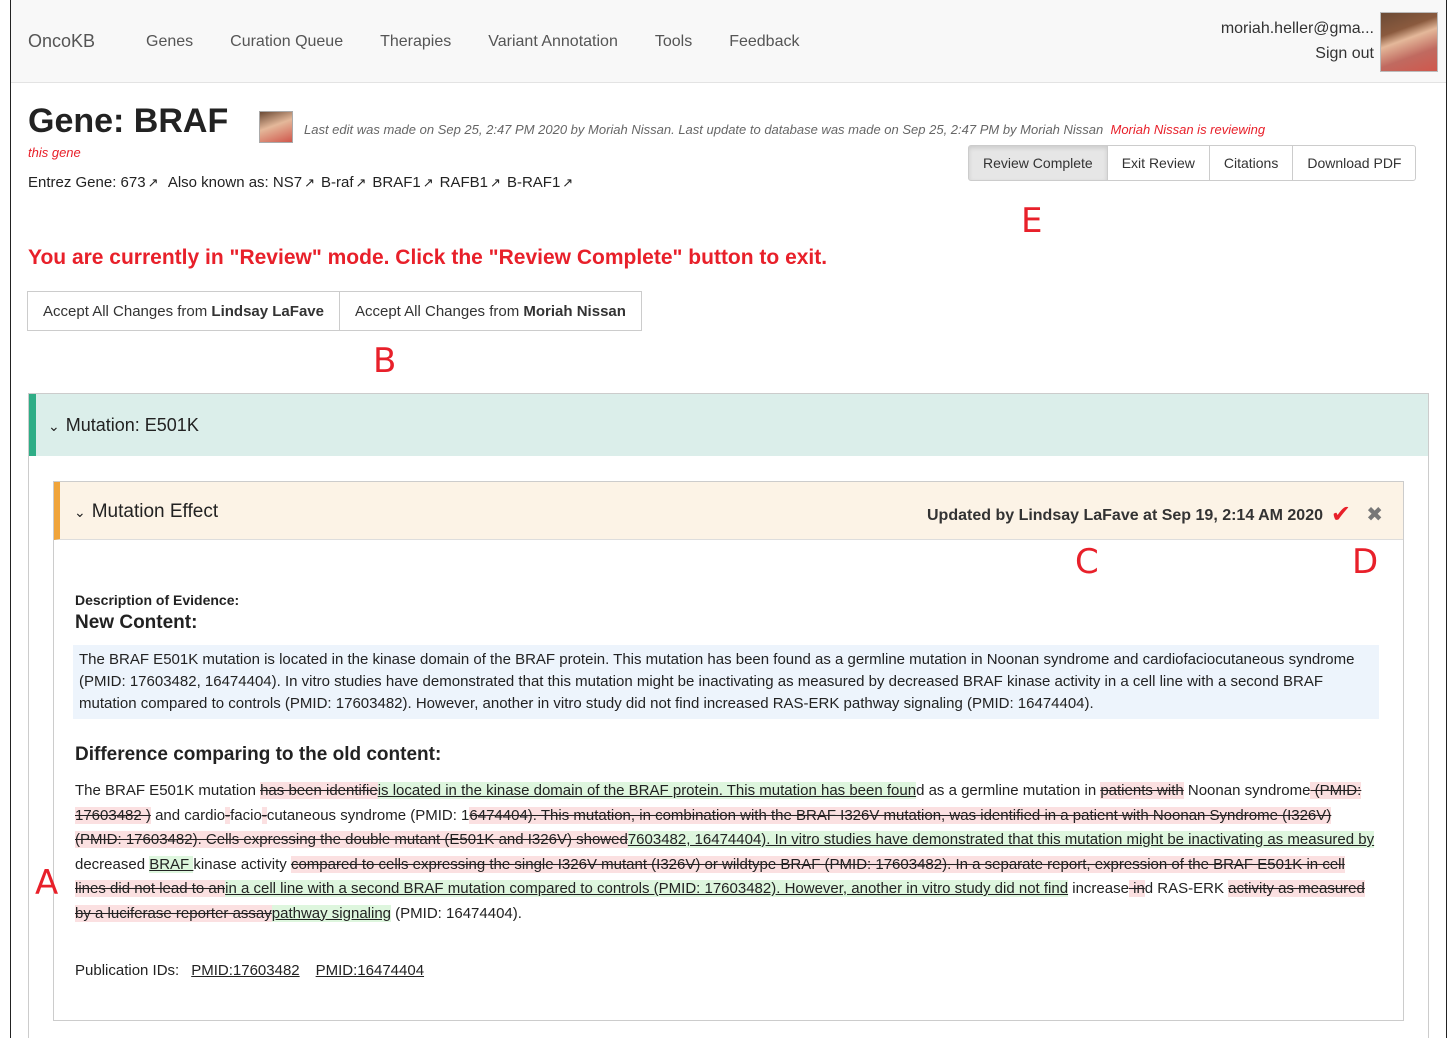  I want to click on alias-link: BRAF1, so click(396, 182).